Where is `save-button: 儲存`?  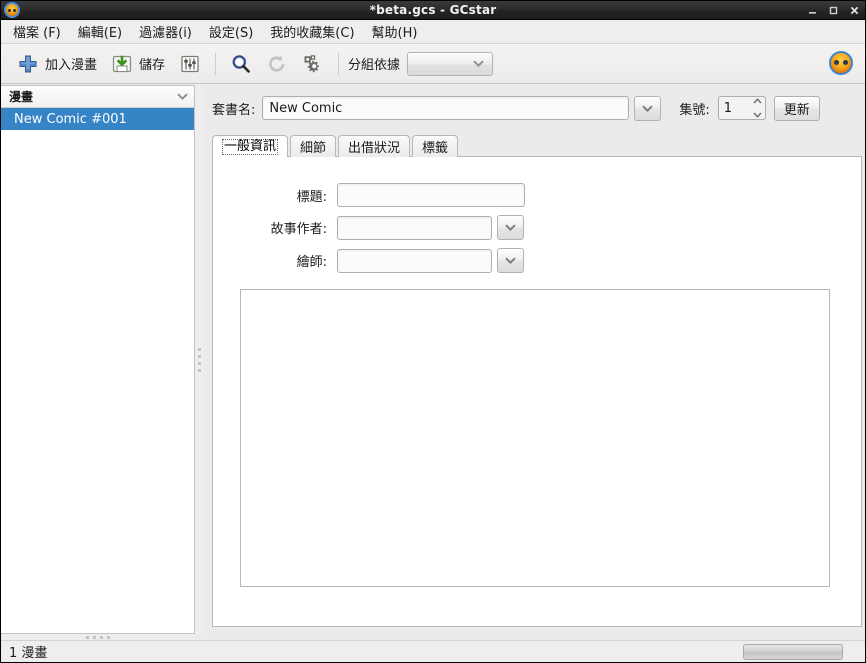
save-button: 儲存 is located at coordinates (138, 64).